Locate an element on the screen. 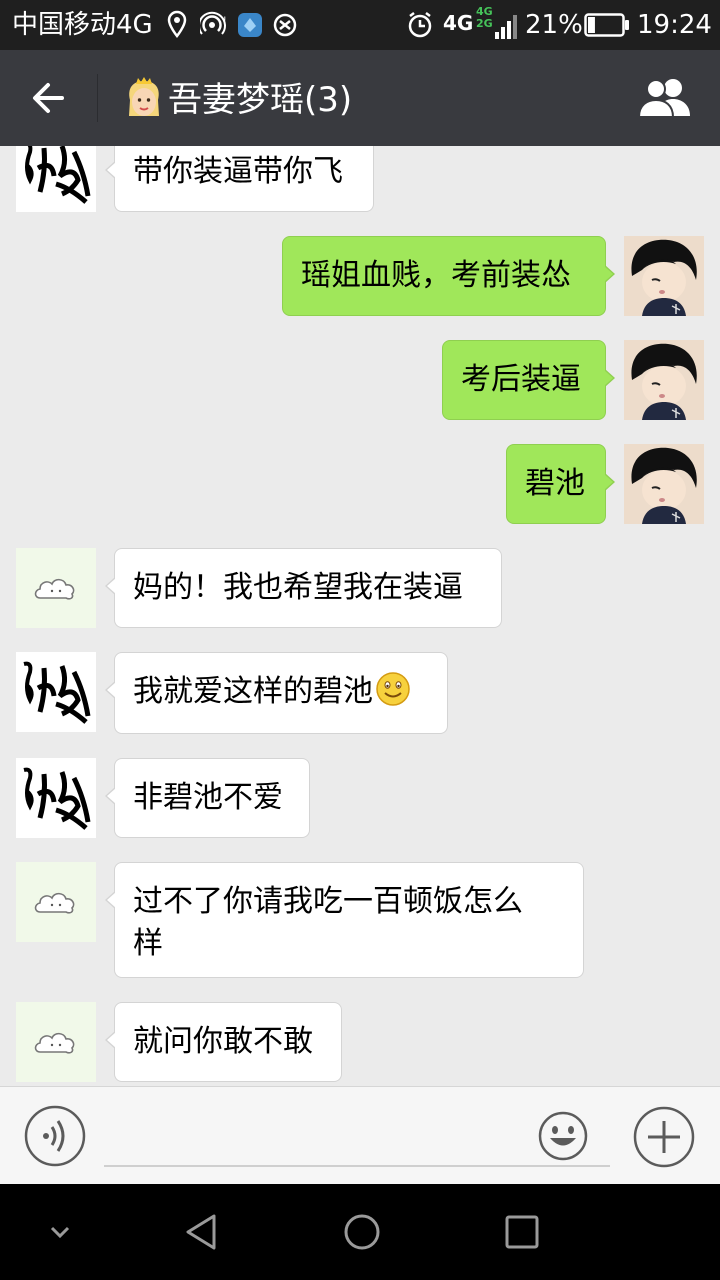  collapse-chevron-icon is located at coordinates (60, 1232).